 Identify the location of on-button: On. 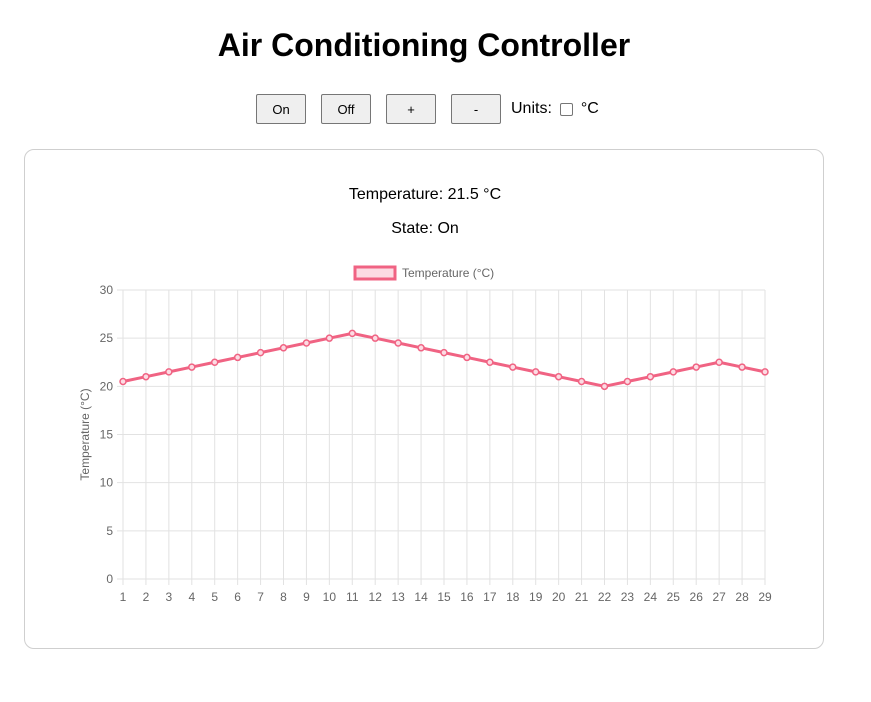
(281, 109).